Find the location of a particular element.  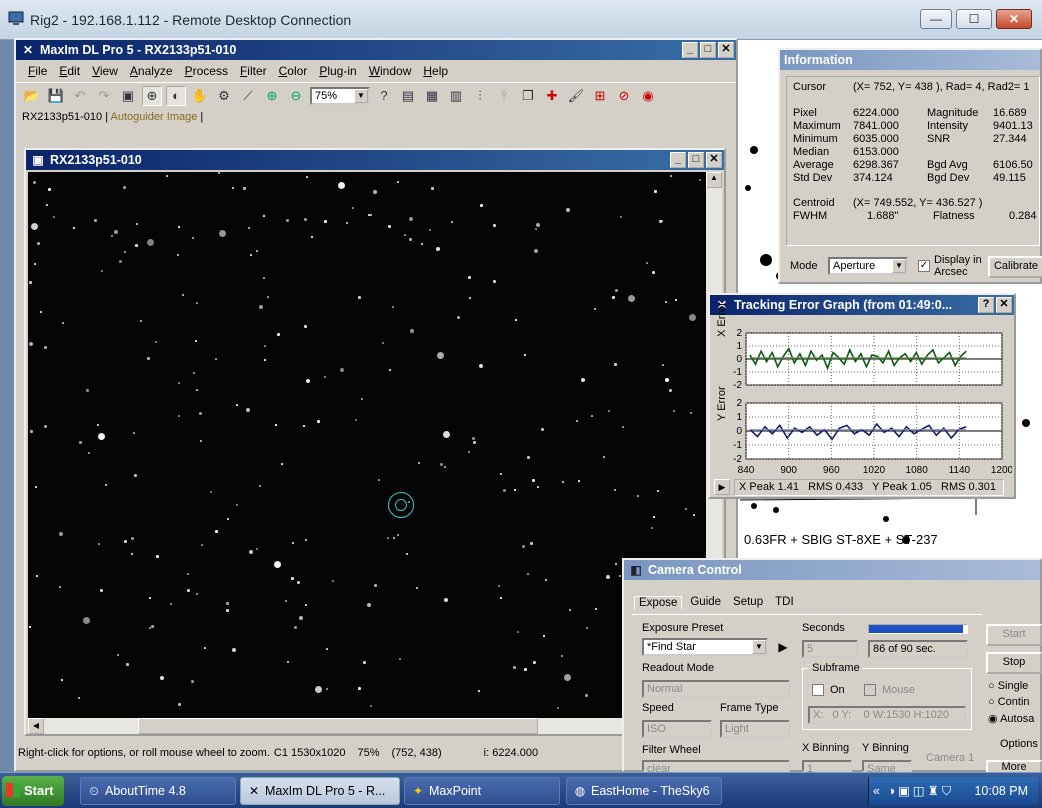

zoom-out-icon: ⊖ is located at coordinates (296, 96).